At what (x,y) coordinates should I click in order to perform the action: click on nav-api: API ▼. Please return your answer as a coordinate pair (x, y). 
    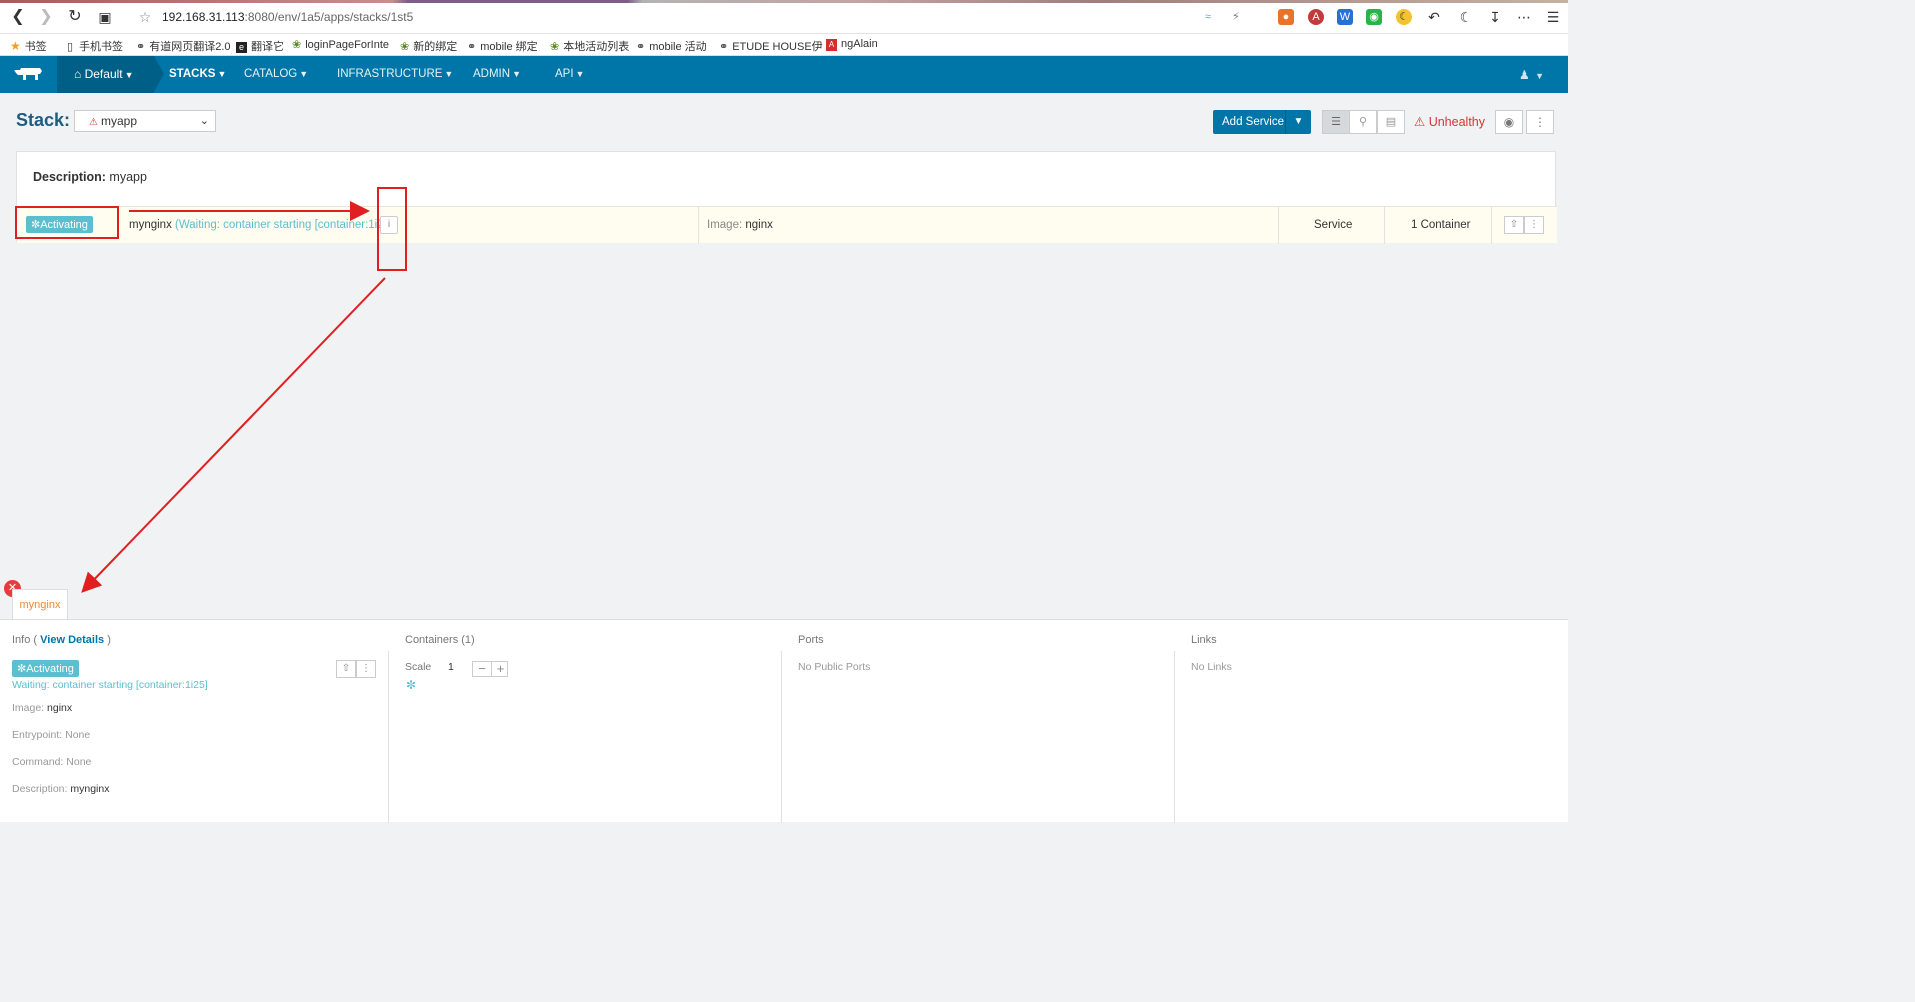
    Looking at the image, I should click on (569, 74).